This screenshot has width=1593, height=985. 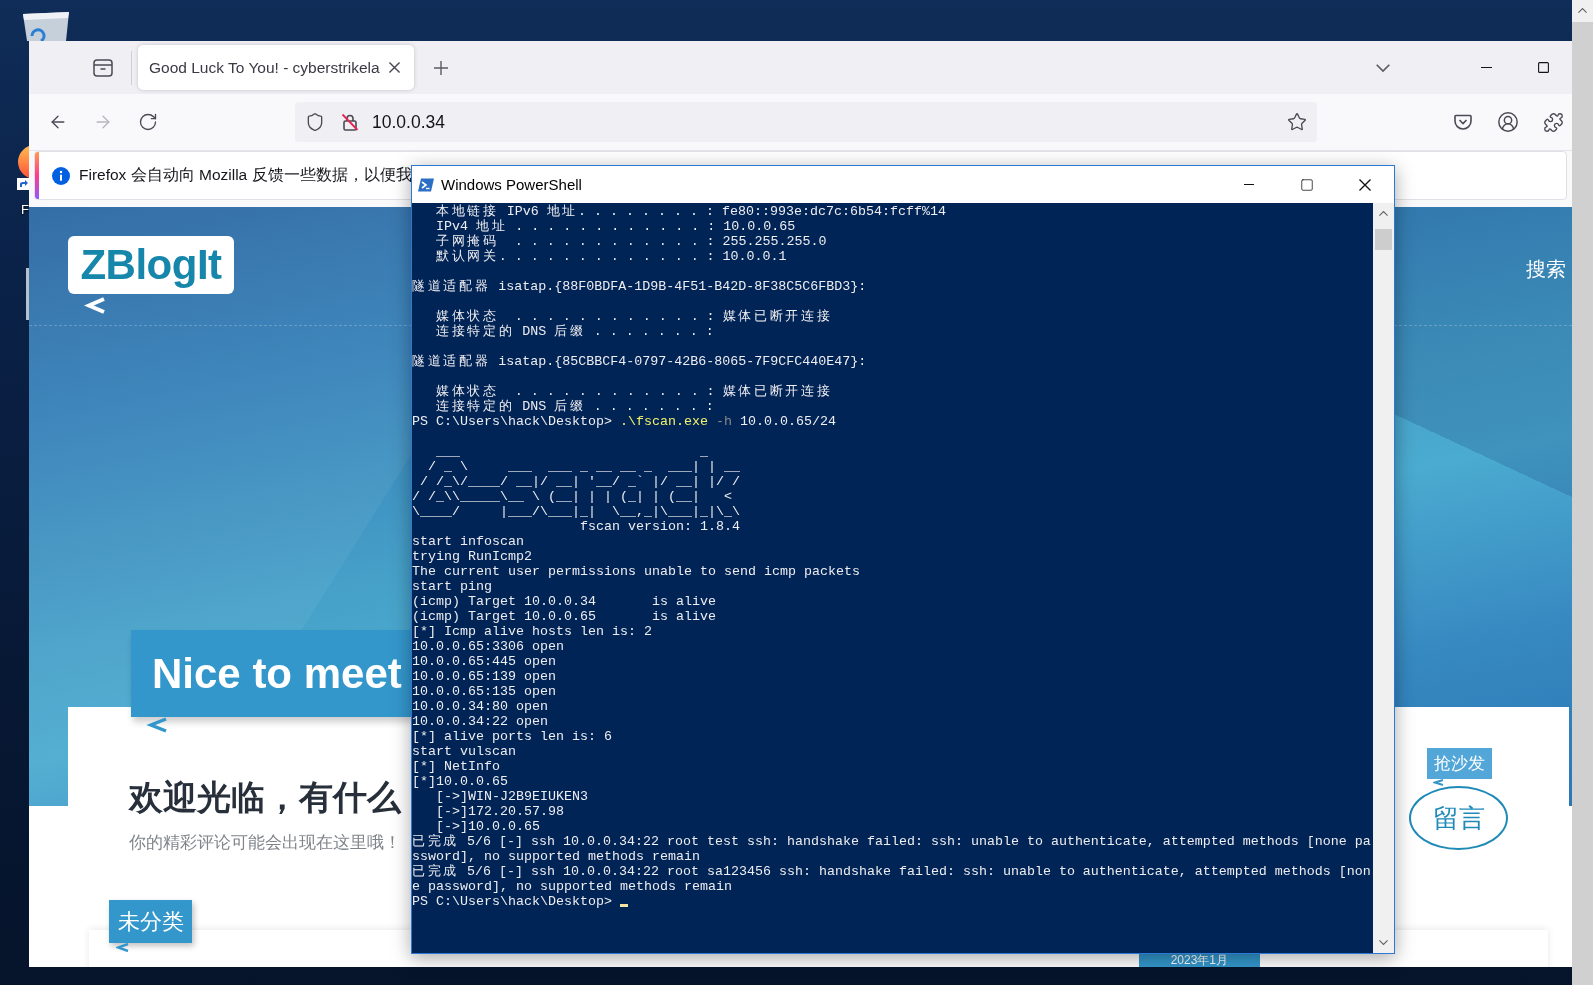 What do you see at coordinates (265, 842) in the screenshot?
I see `page-subtitle: 你的精彩评论可能会出现在这里哦！` at bounding box center [265, 842].